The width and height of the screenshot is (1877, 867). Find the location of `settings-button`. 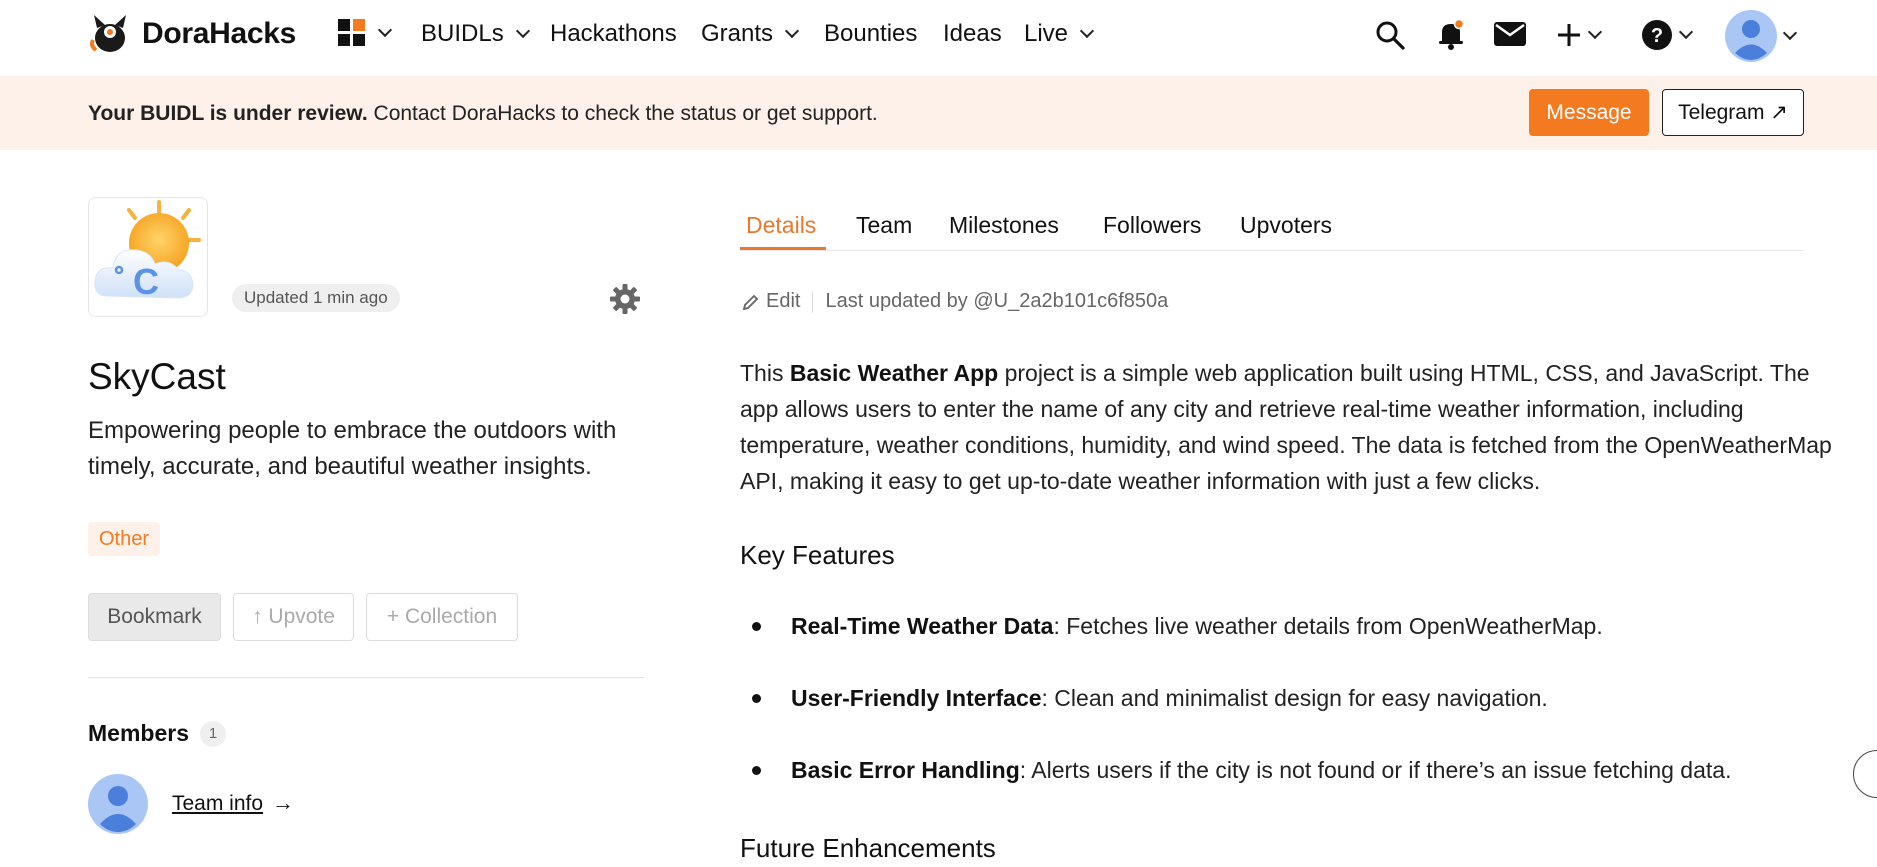

settings-button is located at coordinates (625, 301).